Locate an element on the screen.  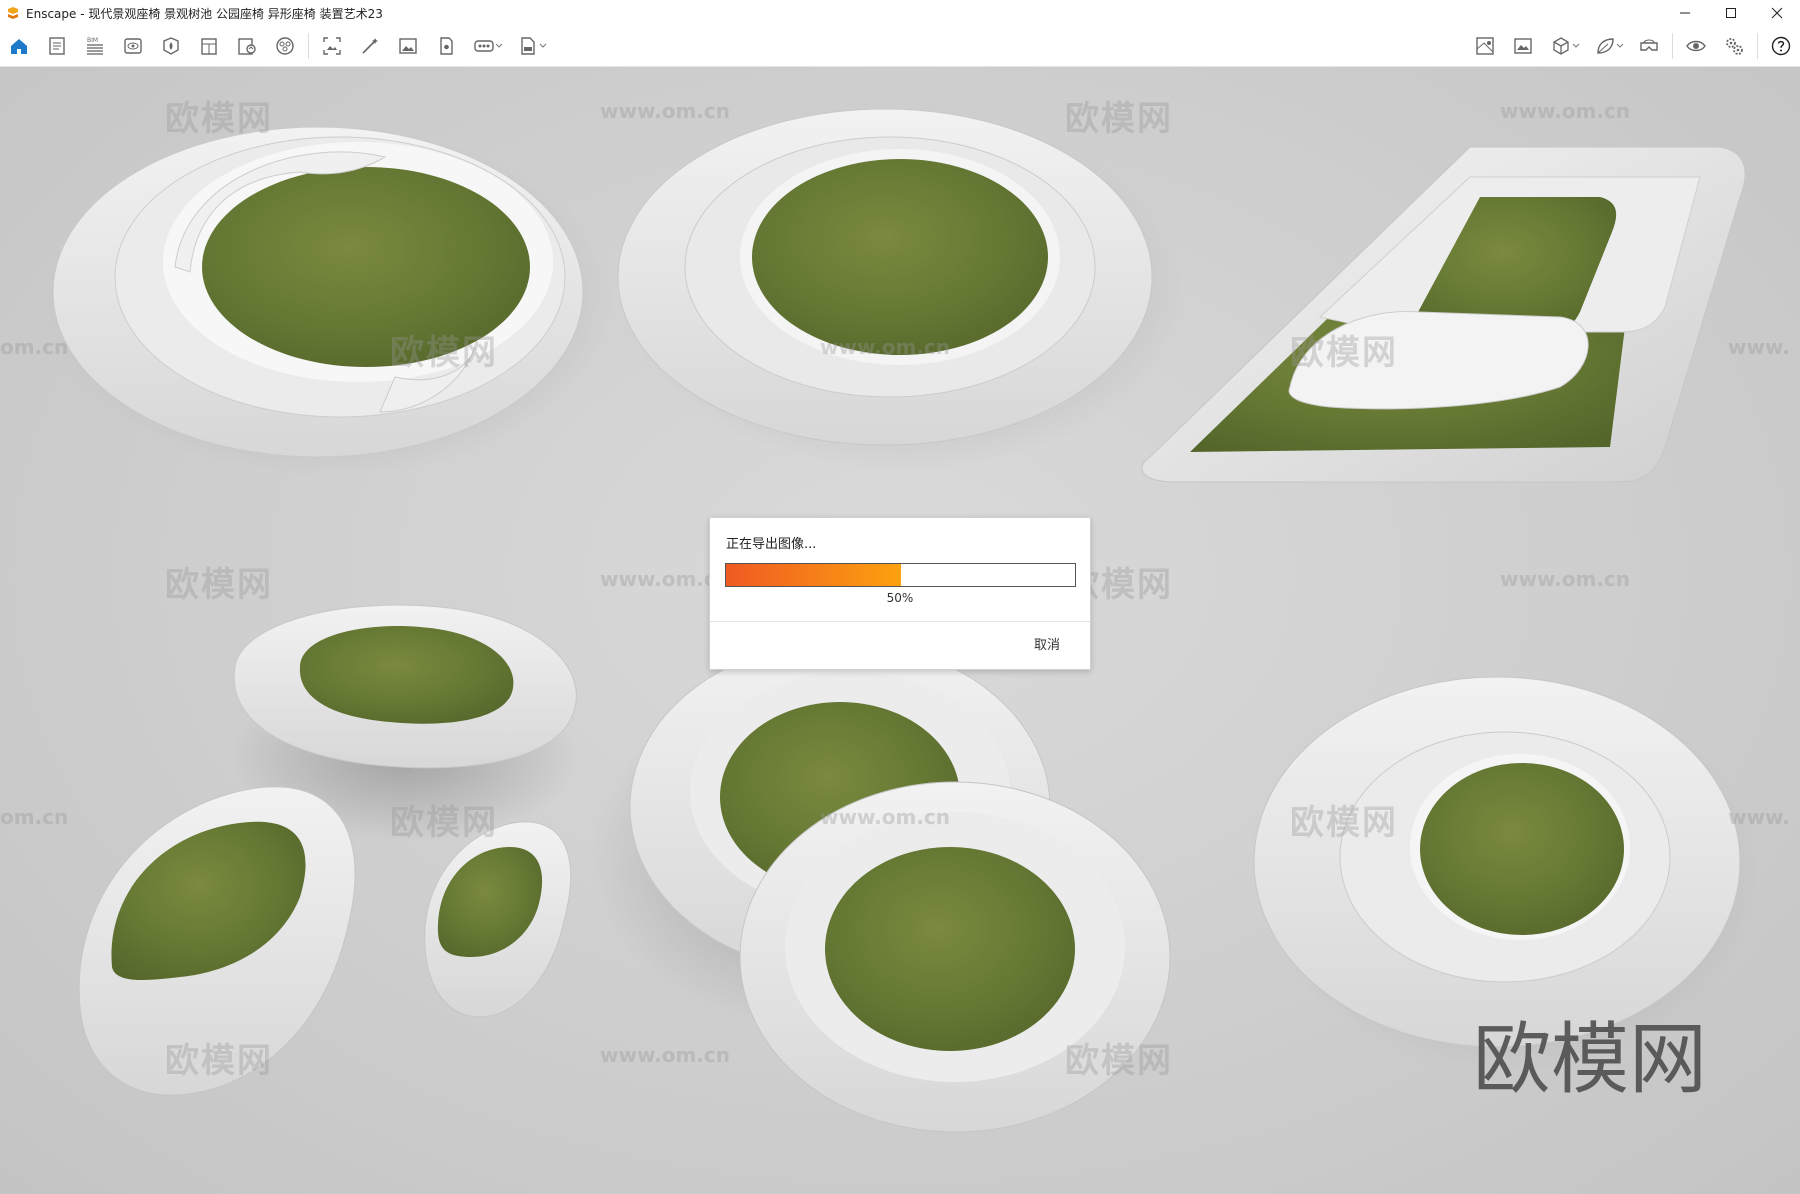
main-toolbar: BIM is located at coordinates (900, 56).